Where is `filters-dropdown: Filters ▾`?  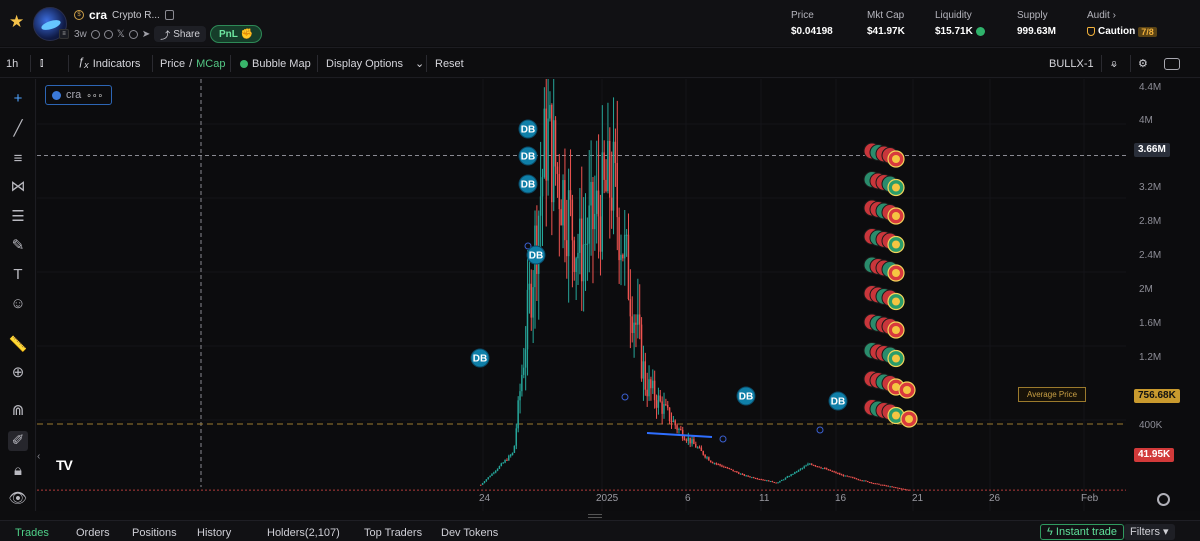
filters-dropdown: Filters ▾ is located at coordinates (1149, 532).